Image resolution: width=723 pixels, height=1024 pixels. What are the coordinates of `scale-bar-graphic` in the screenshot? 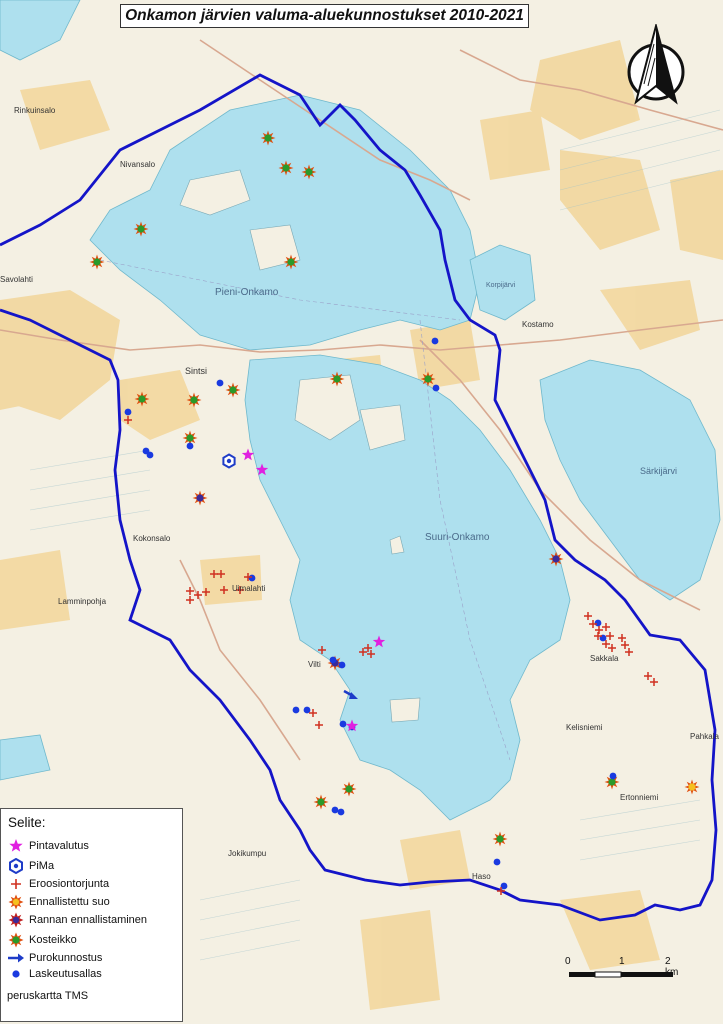 It's located at (621, 974).